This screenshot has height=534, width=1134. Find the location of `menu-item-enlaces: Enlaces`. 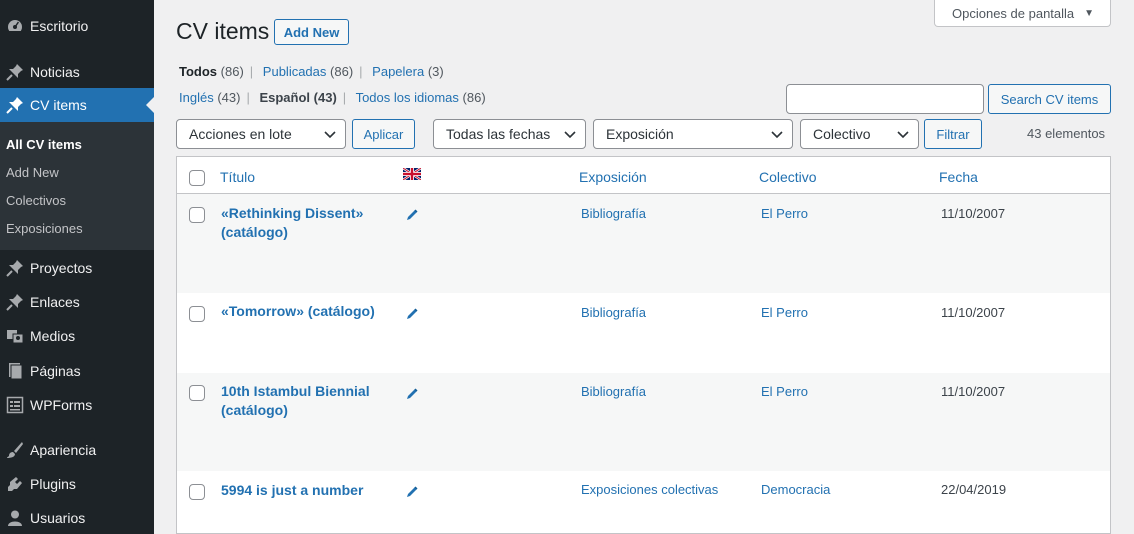

menu-item-enlaces: Enlaces is located at coordinates (77, 302).